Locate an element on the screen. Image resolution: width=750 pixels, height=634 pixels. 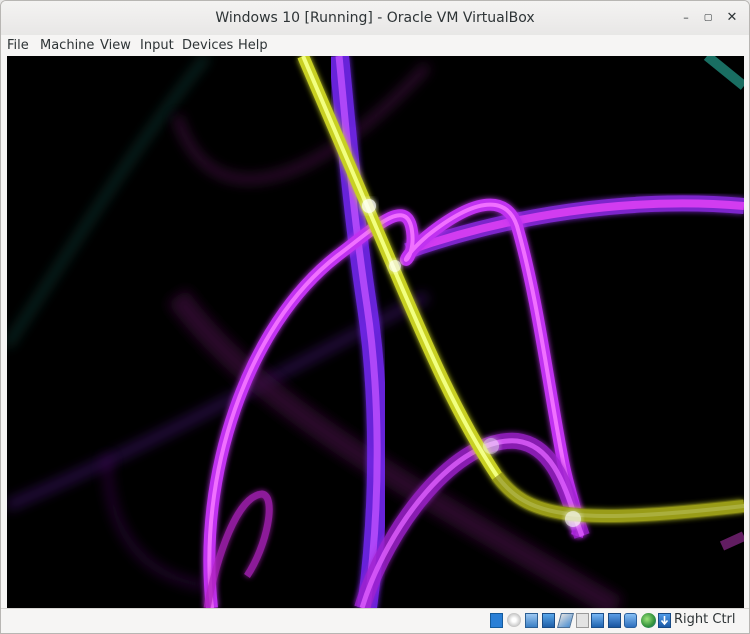
close-button: ✕ is located at coordinates (732, 18).